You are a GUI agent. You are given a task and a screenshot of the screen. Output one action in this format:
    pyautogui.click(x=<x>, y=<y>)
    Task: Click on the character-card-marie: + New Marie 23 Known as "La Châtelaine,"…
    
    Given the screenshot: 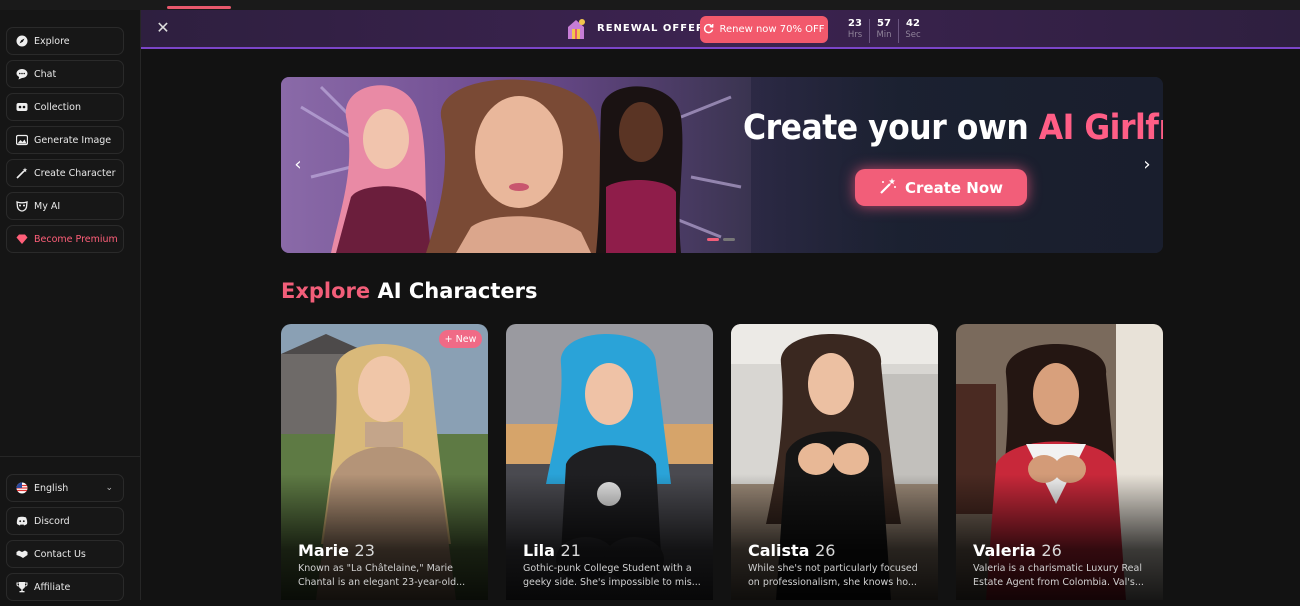 What is the action you would take?
    pyautogui.click(x=384, y=462)
    